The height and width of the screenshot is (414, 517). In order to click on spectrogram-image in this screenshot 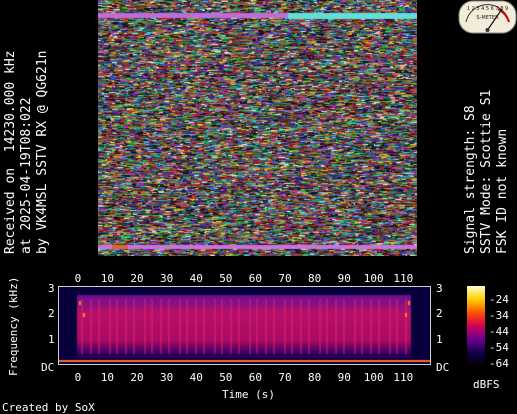, I will do `click(244, 325)`.